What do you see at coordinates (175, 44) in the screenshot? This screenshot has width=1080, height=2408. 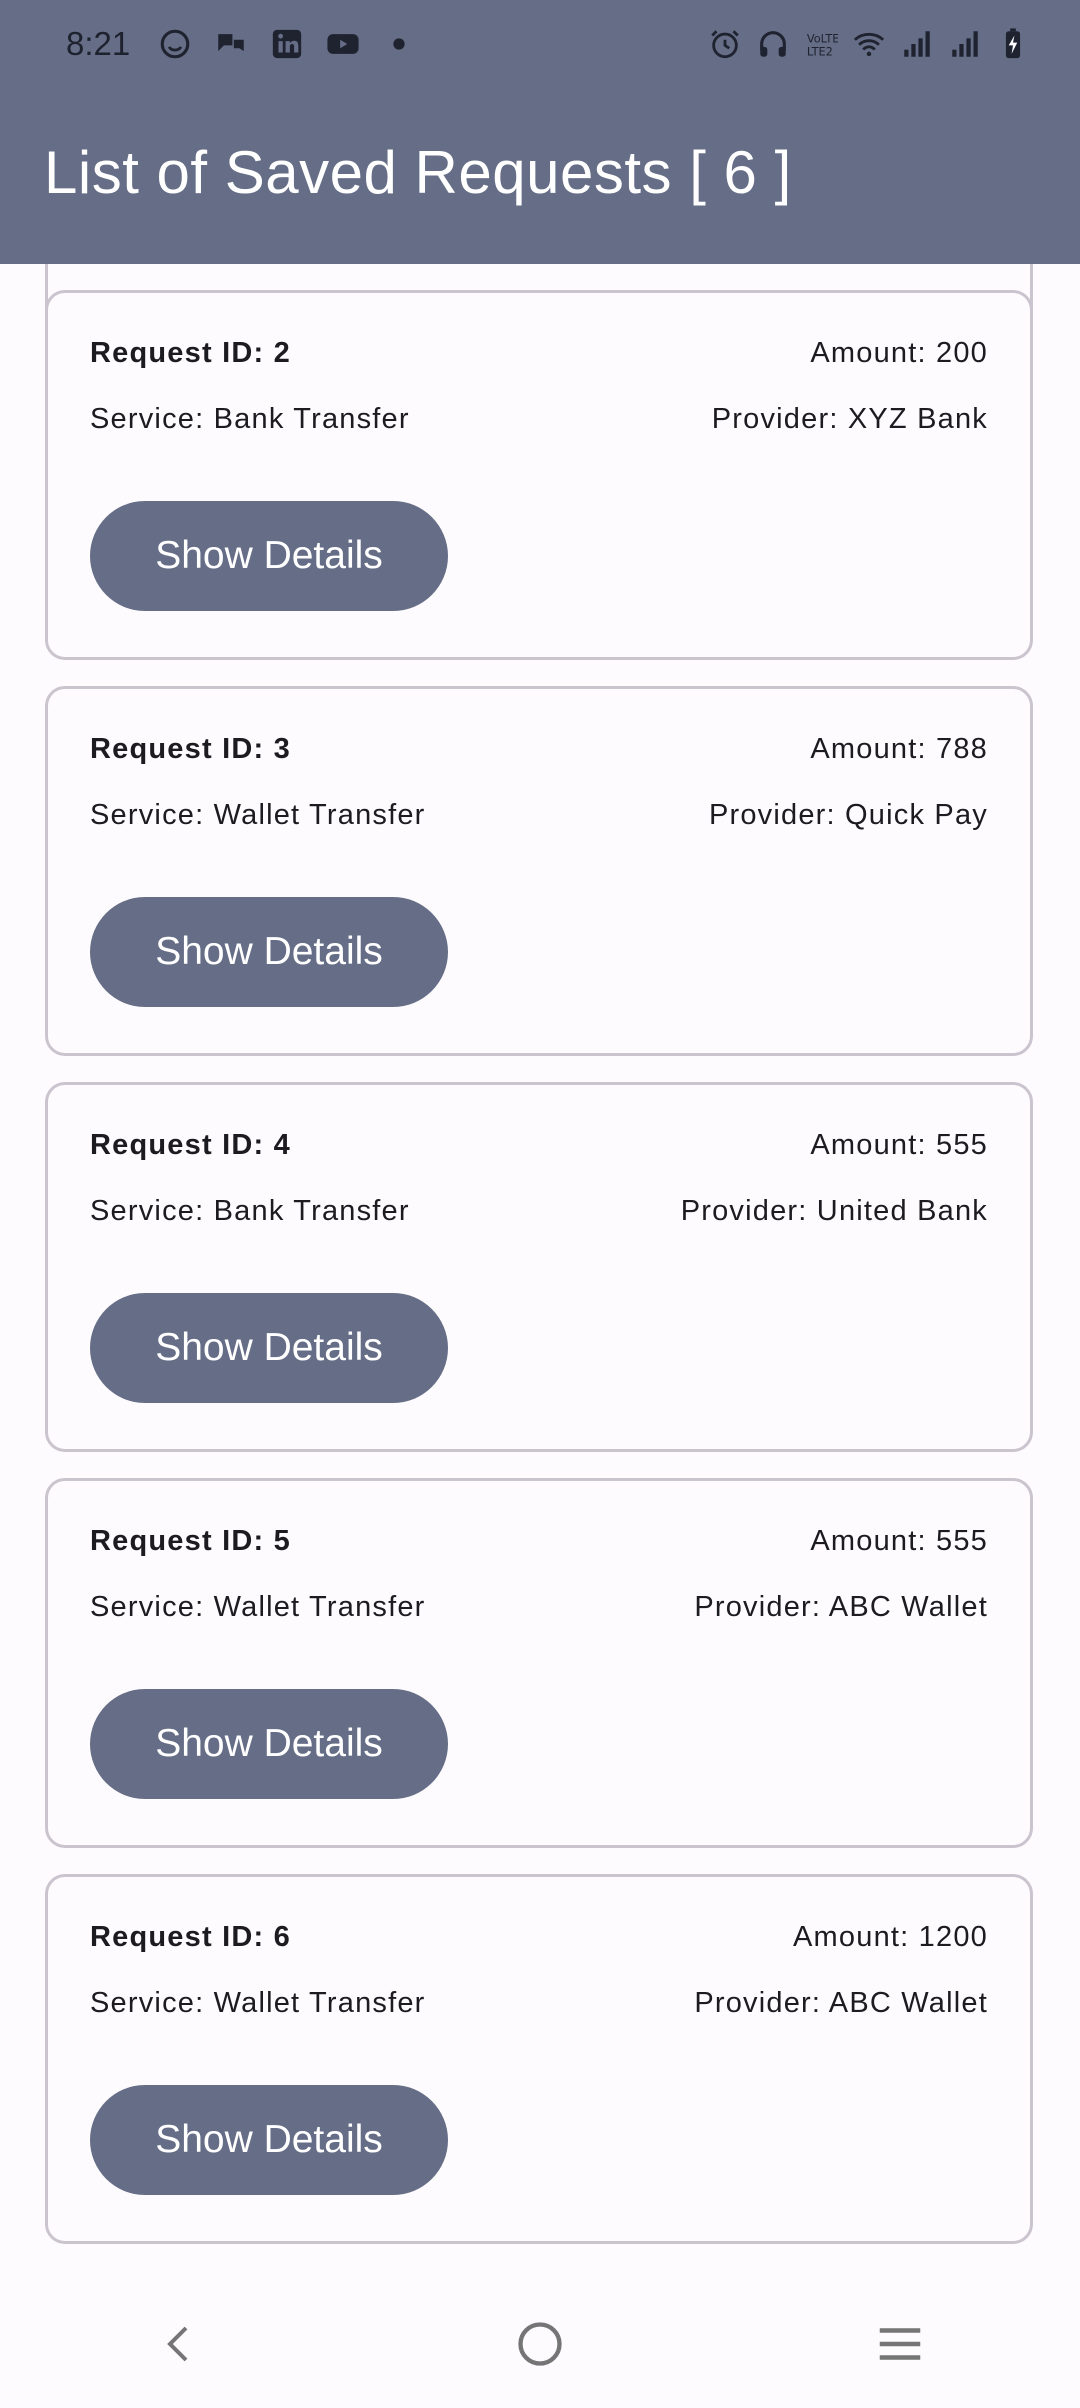 I see `github-icon` at bounding box center [175, 44].